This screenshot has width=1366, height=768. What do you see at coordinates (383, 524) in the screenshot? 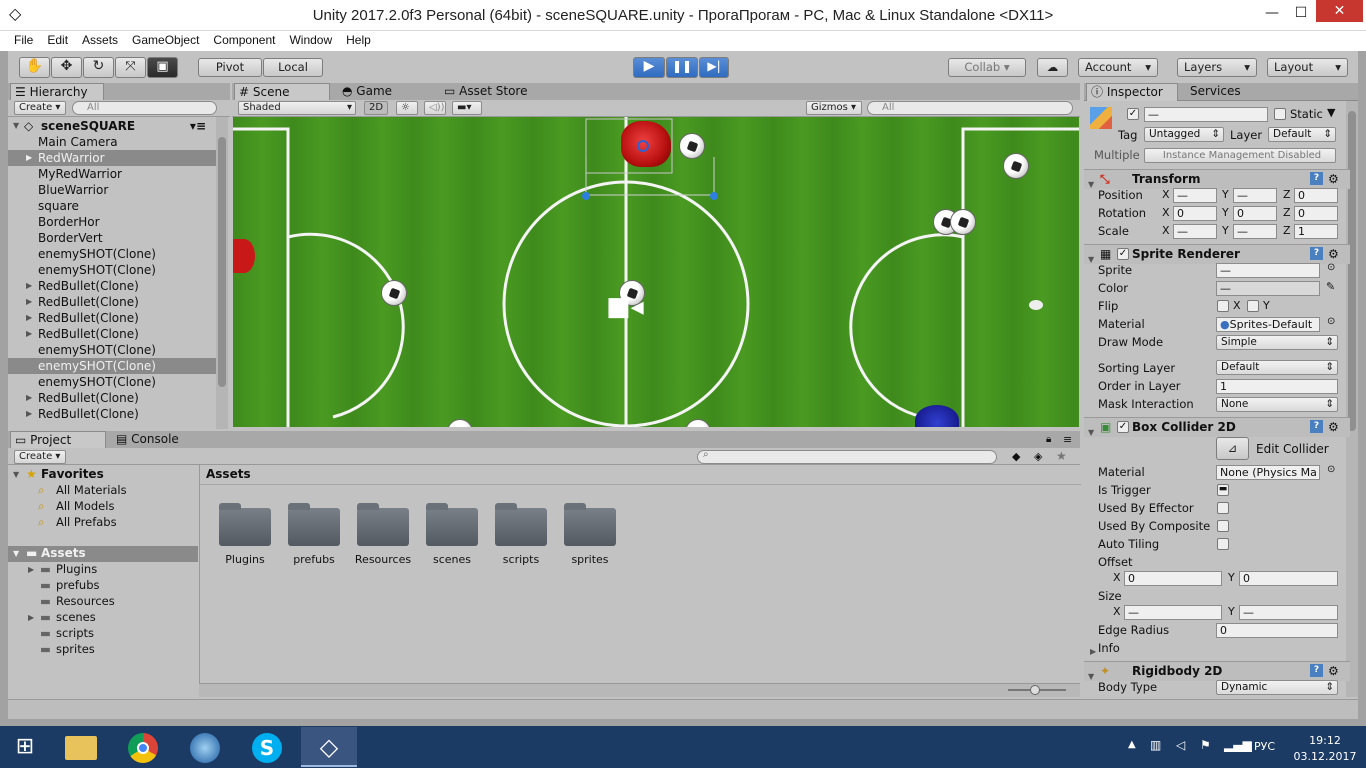
I see `folder-resources-icon` at bounding box center [383, 524].